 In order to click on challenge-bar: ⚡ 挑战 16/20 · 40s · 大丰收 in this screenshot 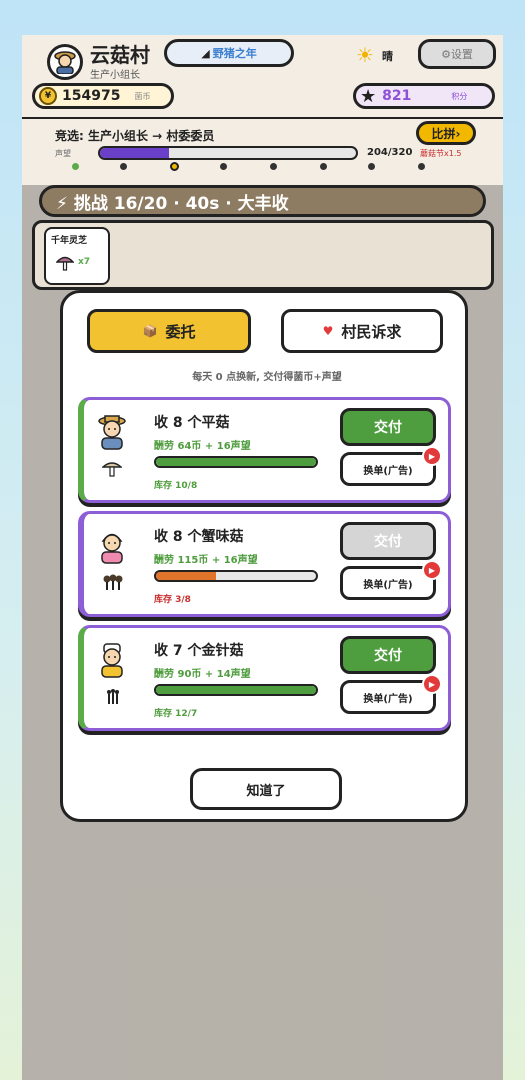, I will do `click(262, 201)`.